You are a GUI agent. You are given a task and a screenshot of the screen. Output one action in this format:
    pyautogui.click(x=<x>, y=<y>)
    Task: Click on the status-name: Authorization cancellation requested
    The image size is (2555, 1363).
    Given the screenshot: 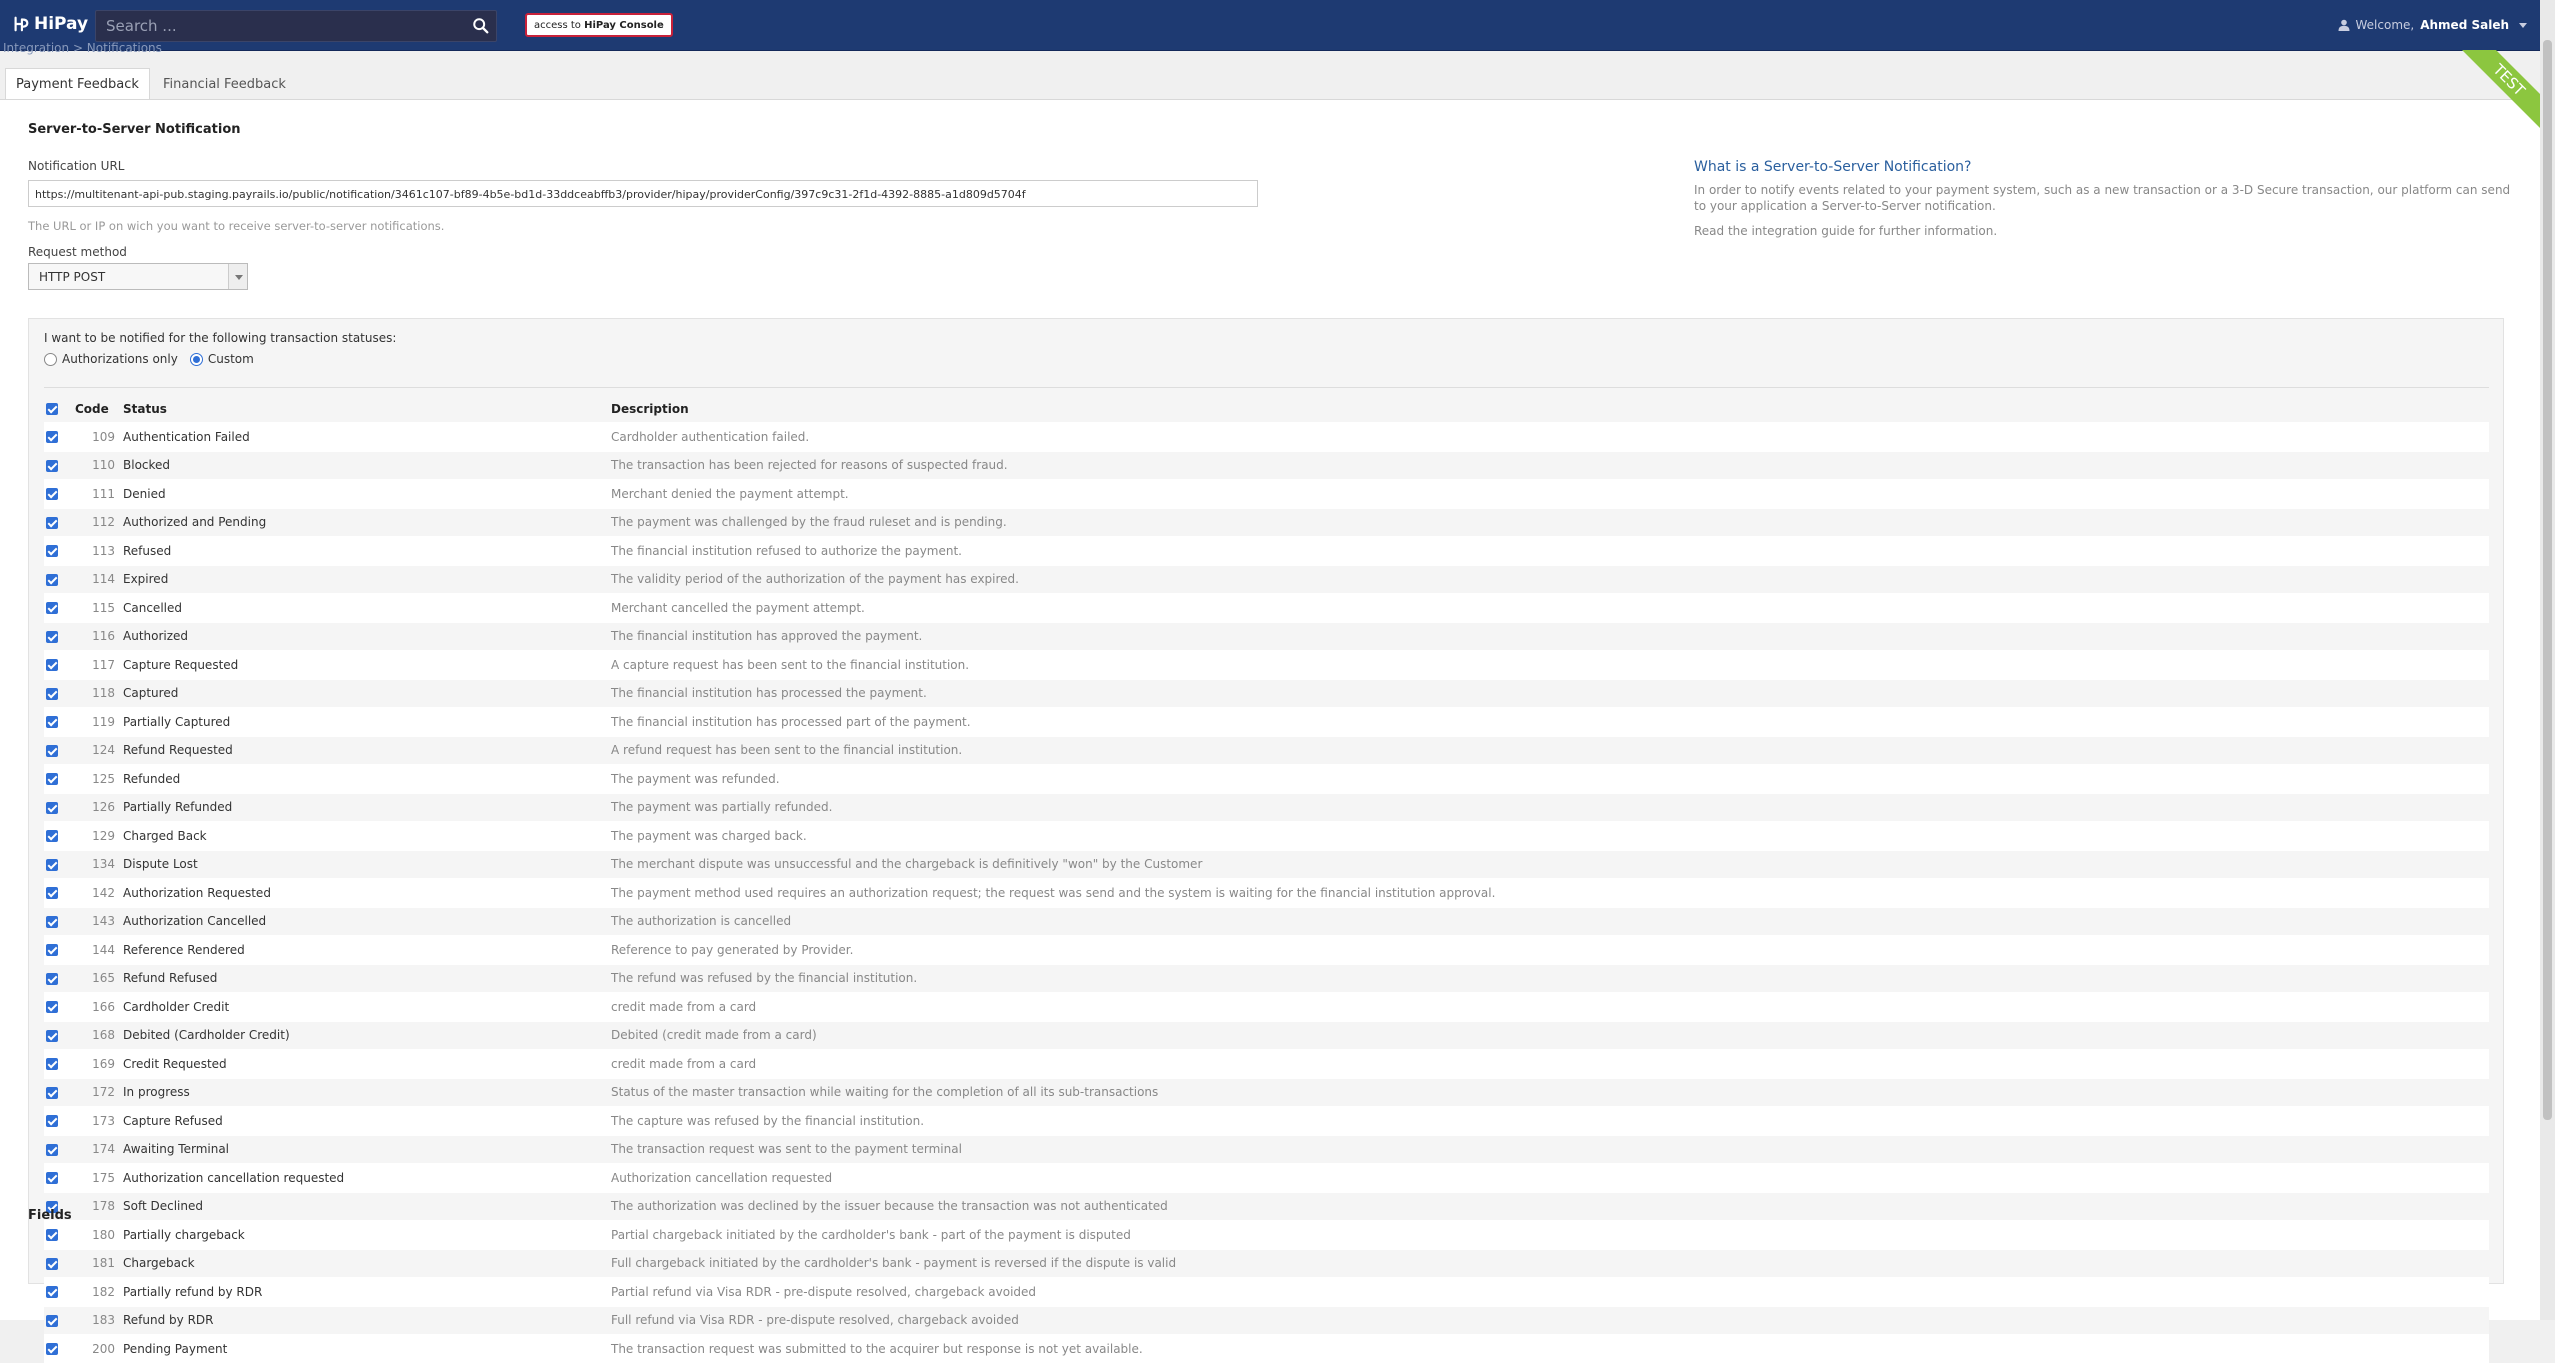 What is the action you would take?
    pyautogui.click(x=366, y=1177)
    